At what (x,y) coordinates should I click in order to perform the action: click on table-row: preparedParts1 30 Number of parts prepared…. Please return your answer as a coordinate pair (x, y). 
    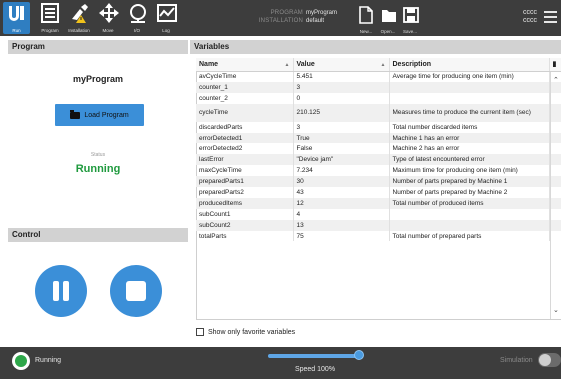
    Looking at the image, I should click on (378, 182).